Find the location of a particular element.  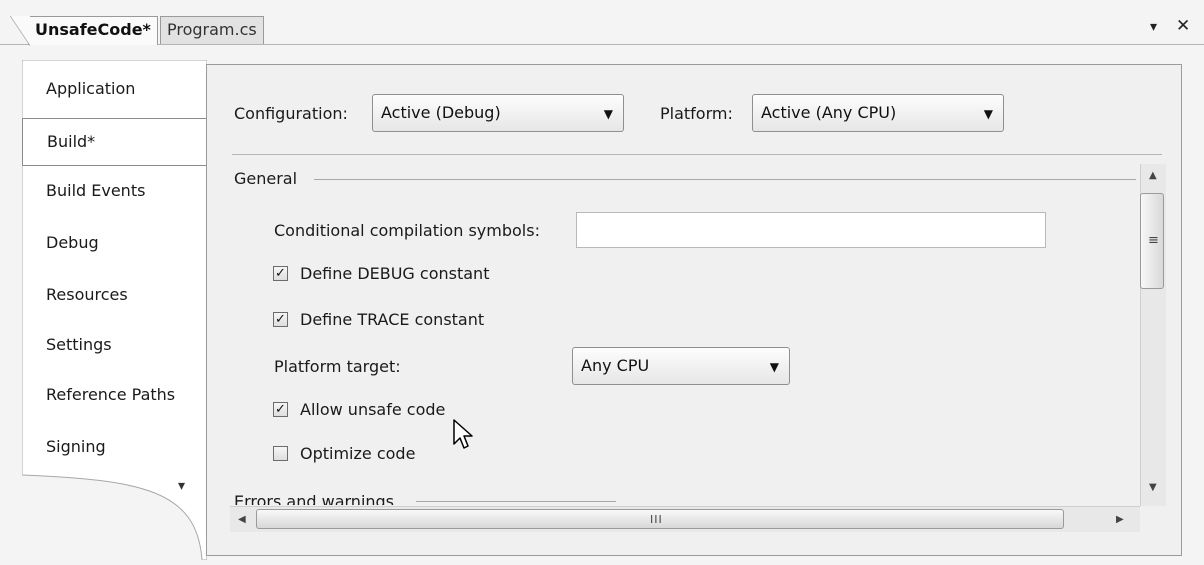

optimize-code-label: Optimize code is located at coordinates (358, 453).